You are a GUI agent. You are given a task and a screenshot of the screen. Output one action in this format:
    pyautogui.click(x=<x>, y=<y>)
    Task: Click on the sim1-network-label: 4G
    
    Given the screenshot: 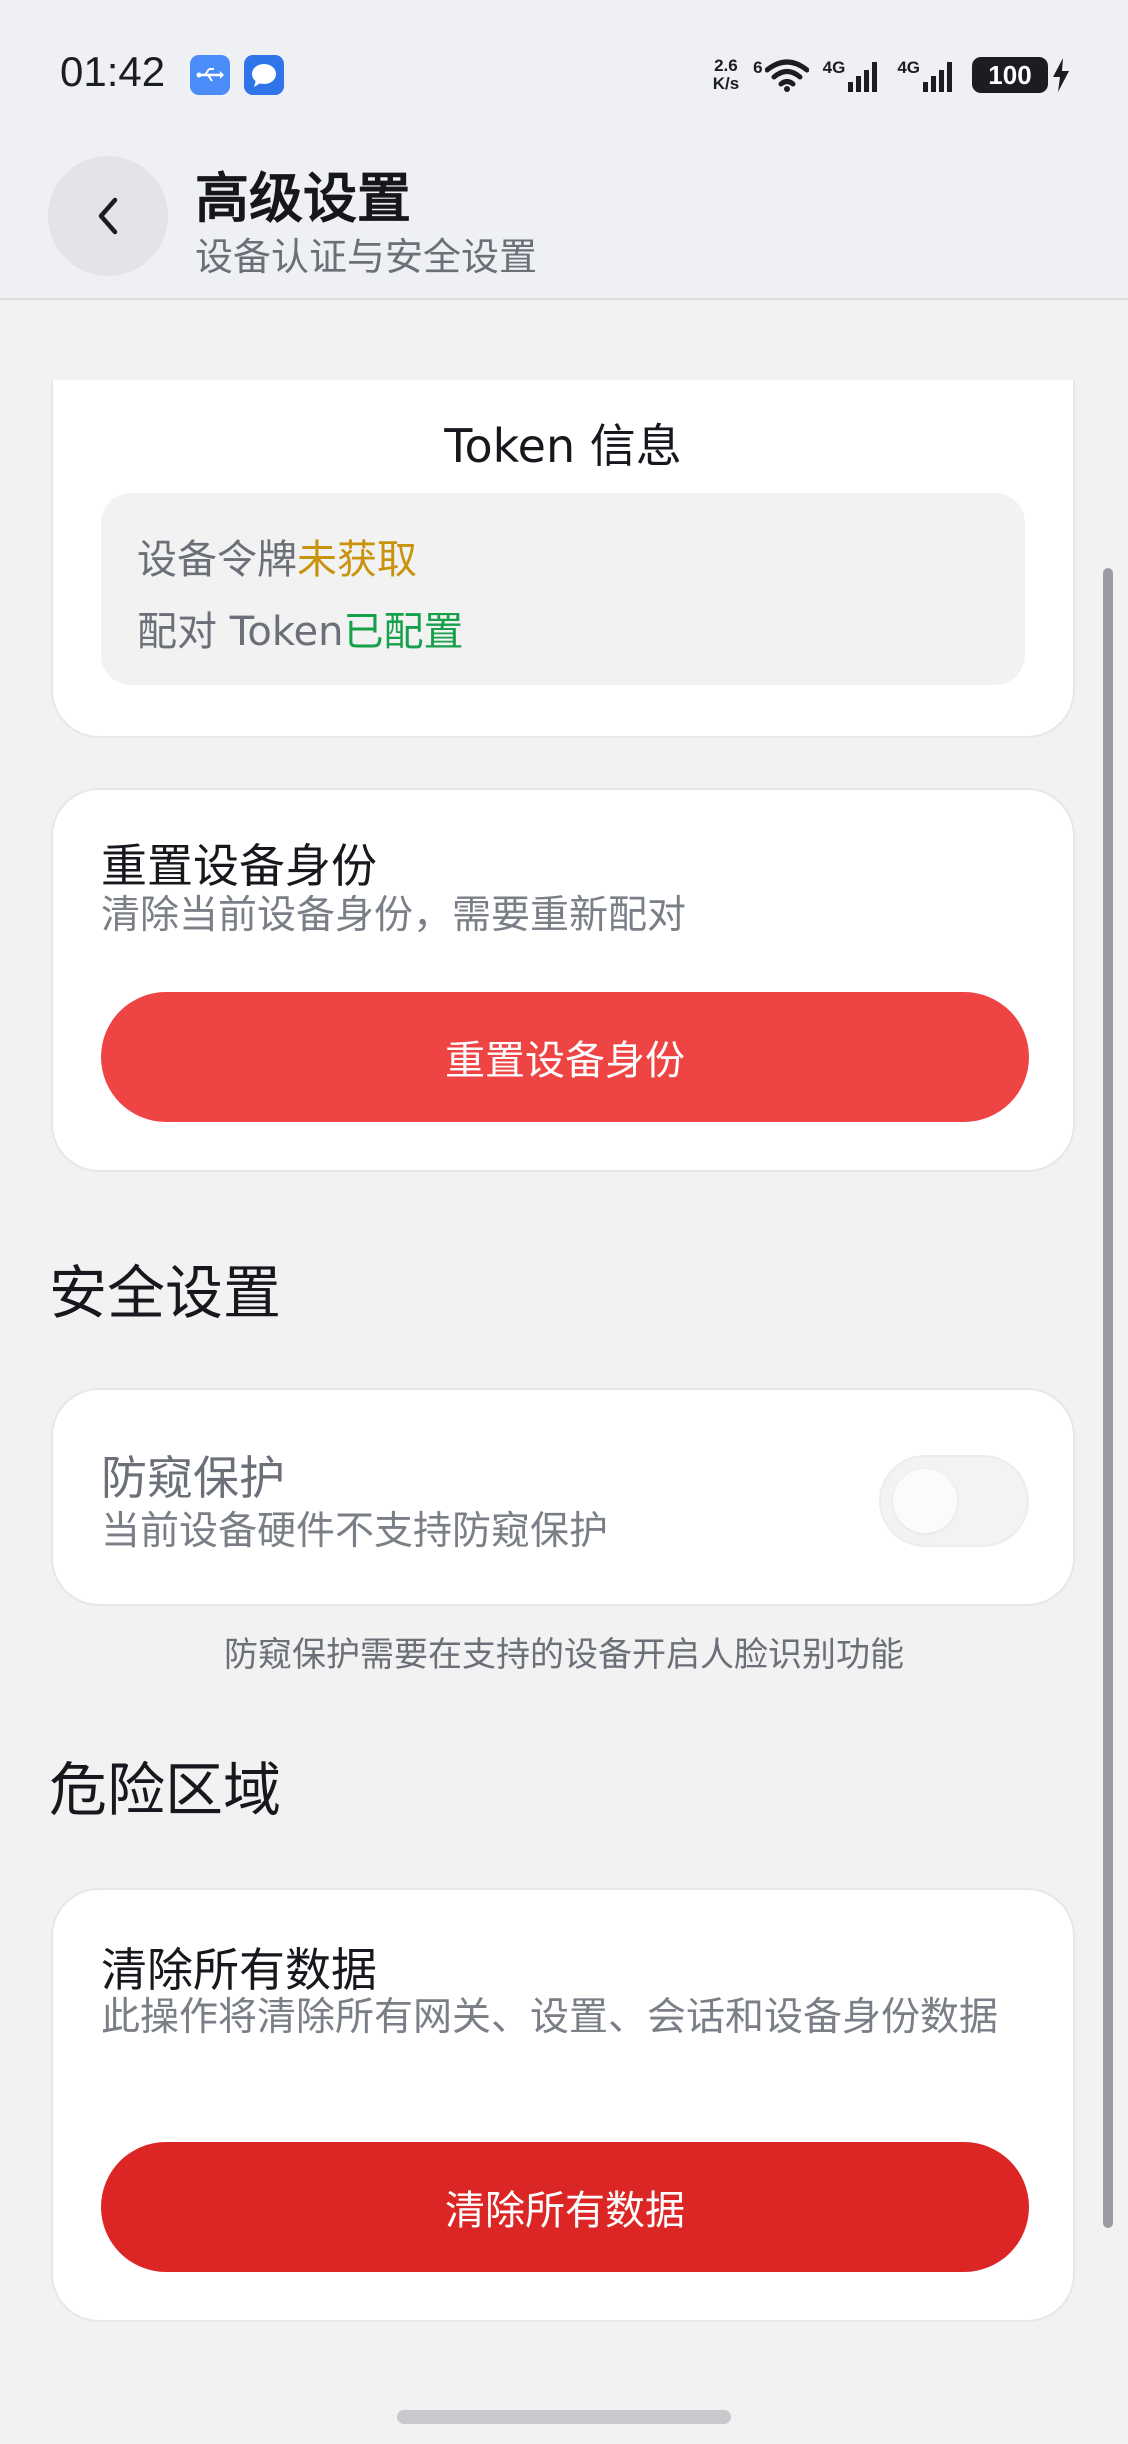 What is the action you would take?
    pyautogui.click(x=834, y=67)
    